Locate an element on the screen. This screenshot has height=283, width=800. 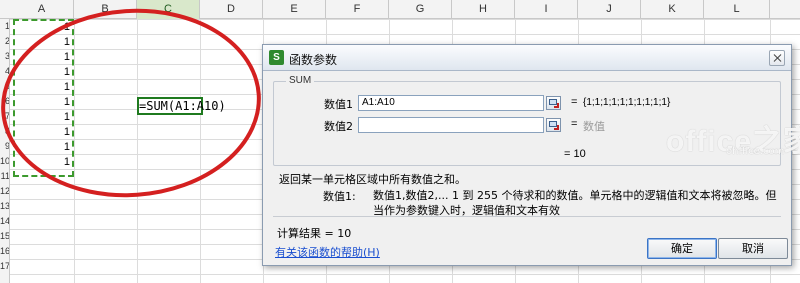
row-header: 15 is located at coordinates (4, 236).